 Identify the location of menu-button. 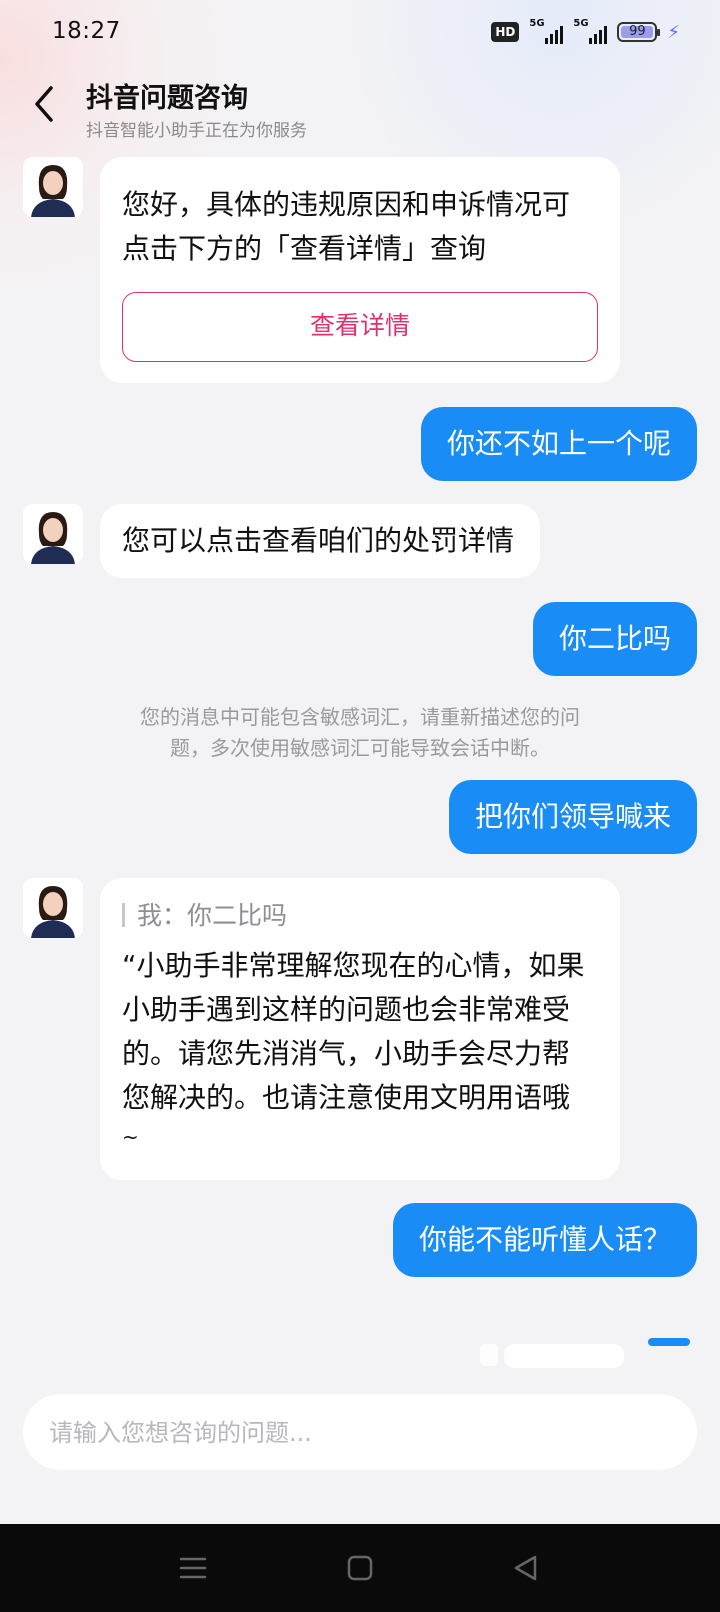
(193, 1568).